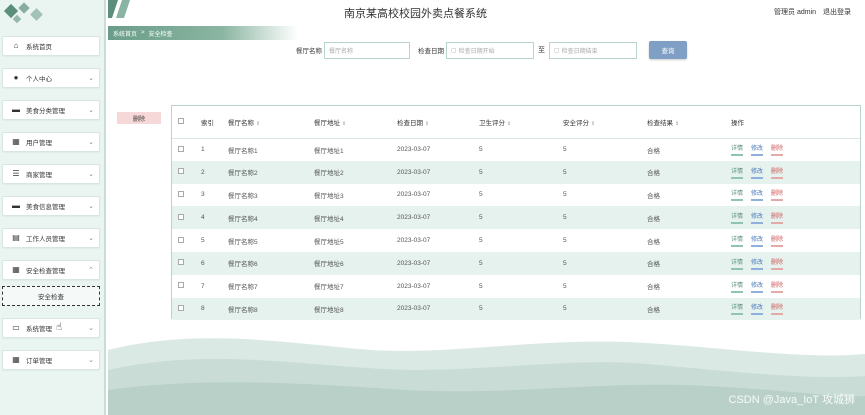 The height and width of the screenshot is (415, 865). What do you see at coordinates (91, 270) in the screenshot?
I see `chevron-up-icon: ⌃` at bounding box center [91, 270].